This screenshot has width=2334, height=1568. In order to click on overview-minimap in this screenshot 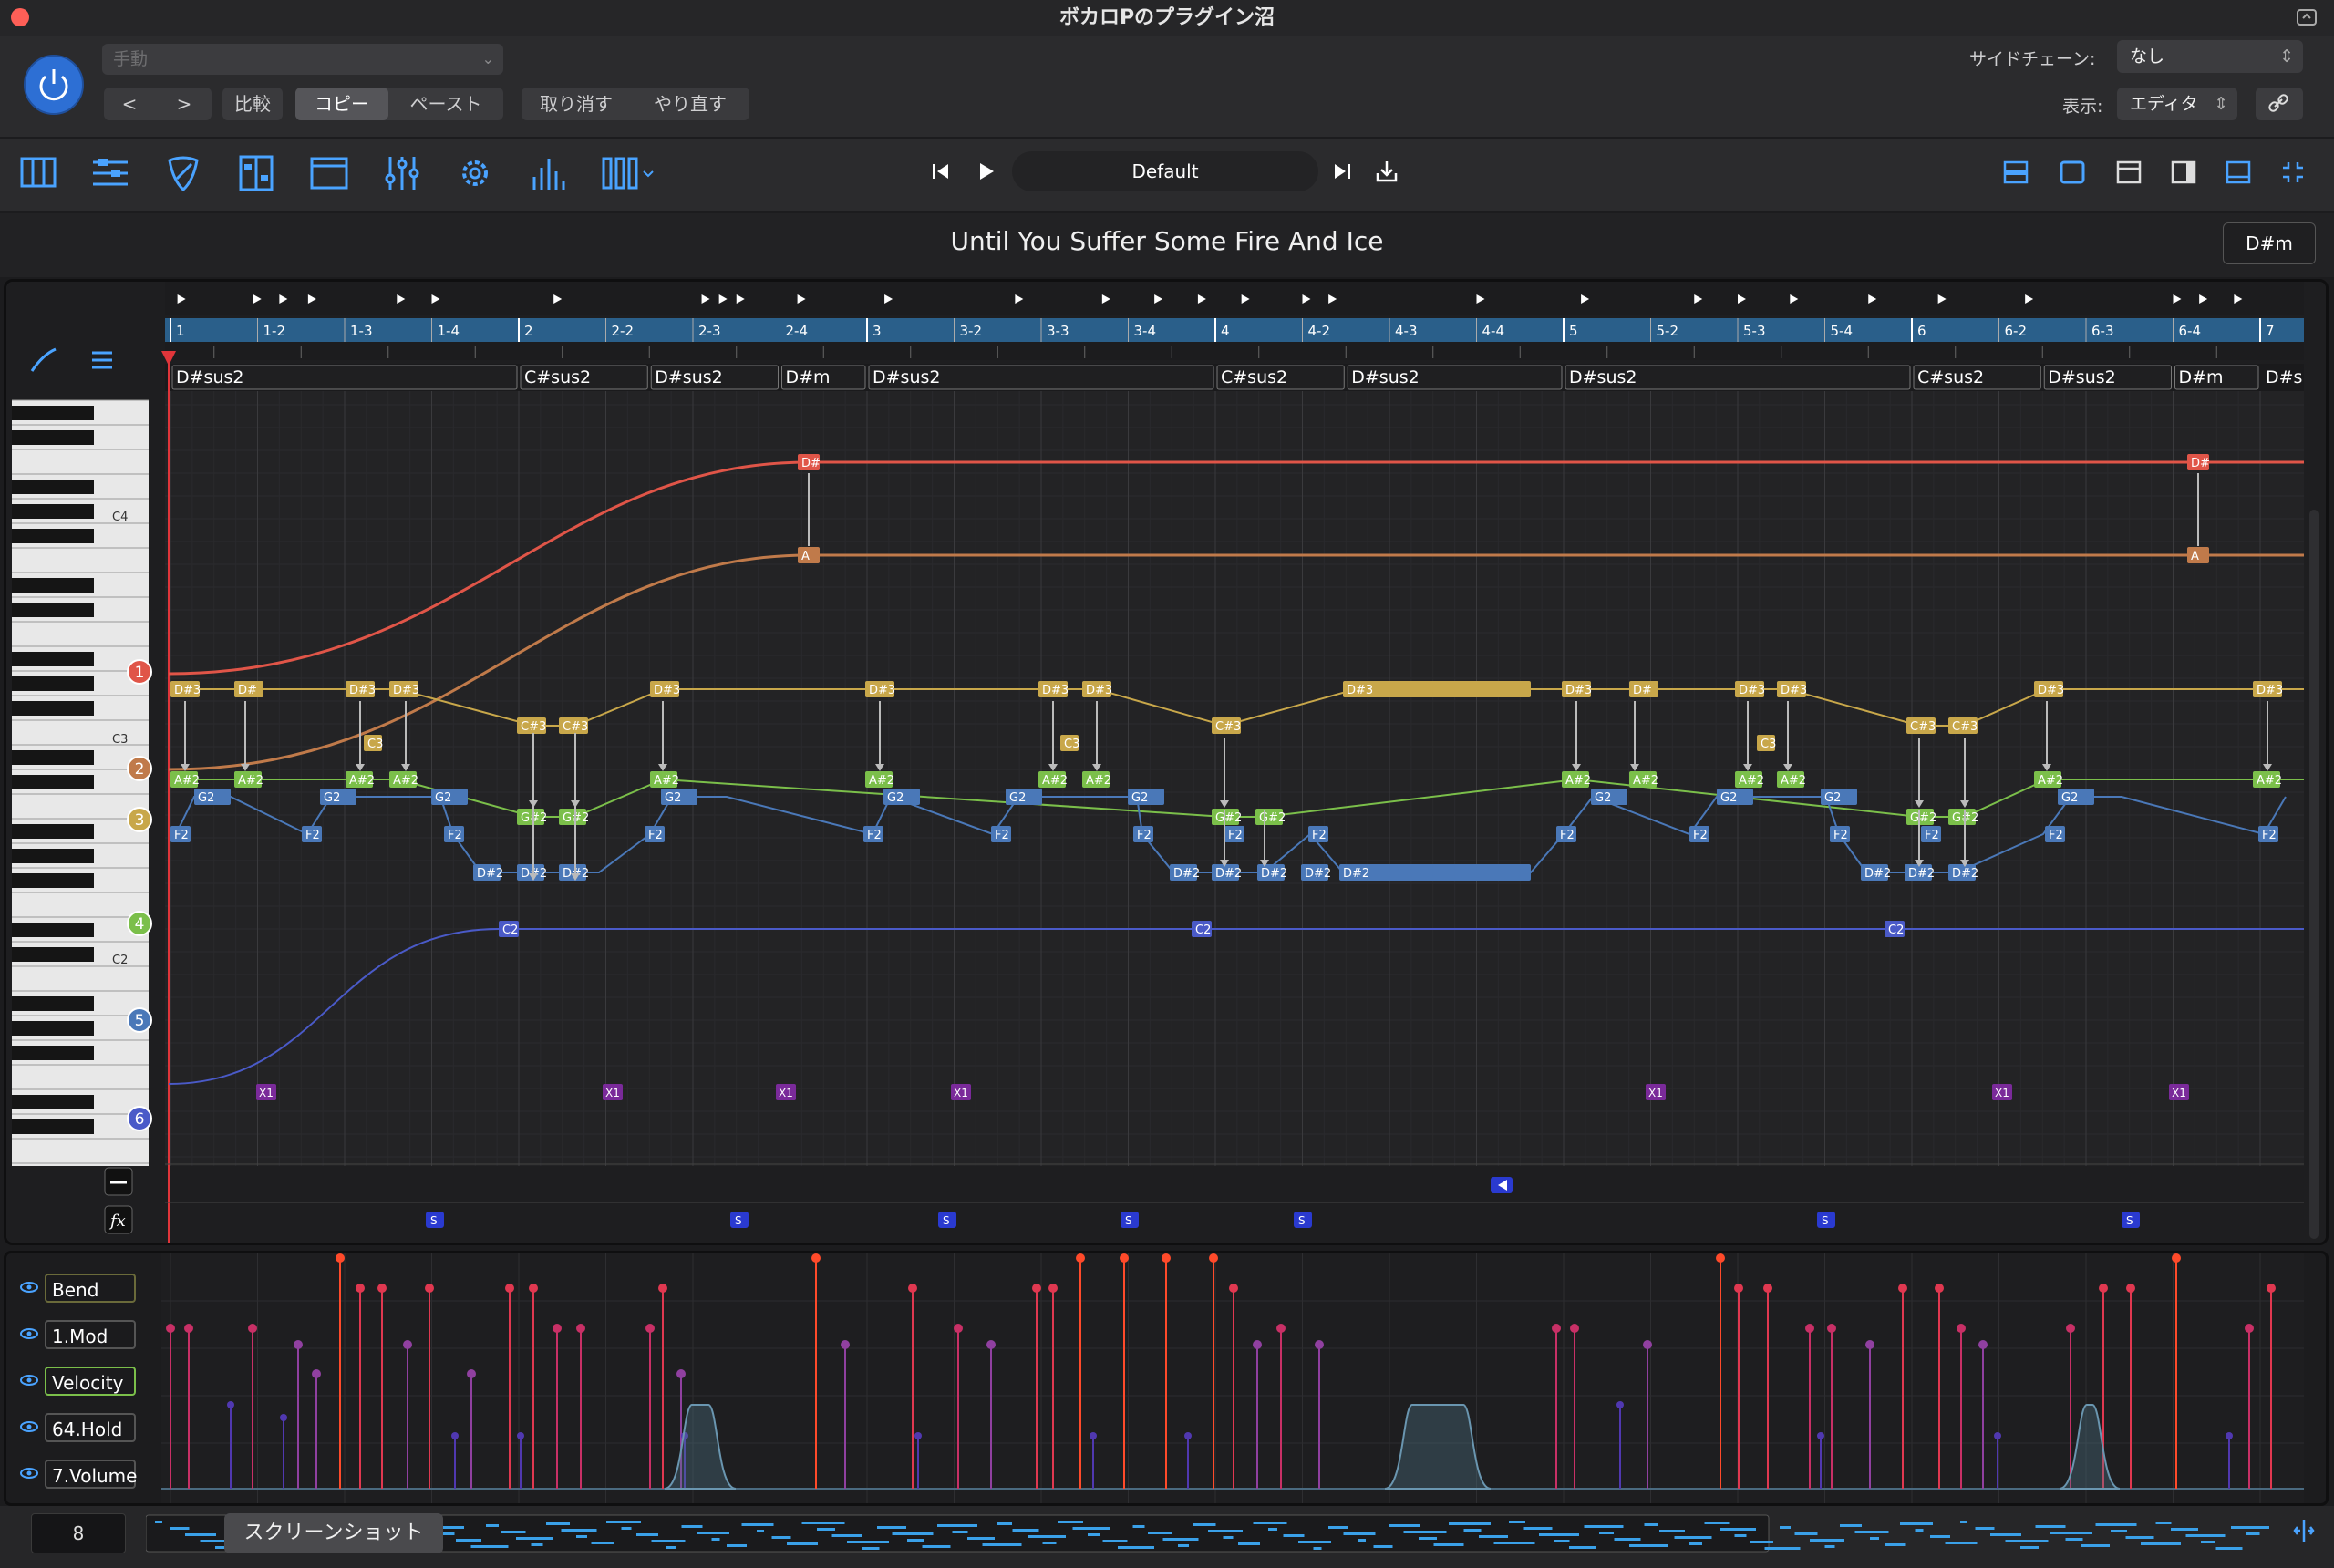, I will do `click(1222, 1533)`.